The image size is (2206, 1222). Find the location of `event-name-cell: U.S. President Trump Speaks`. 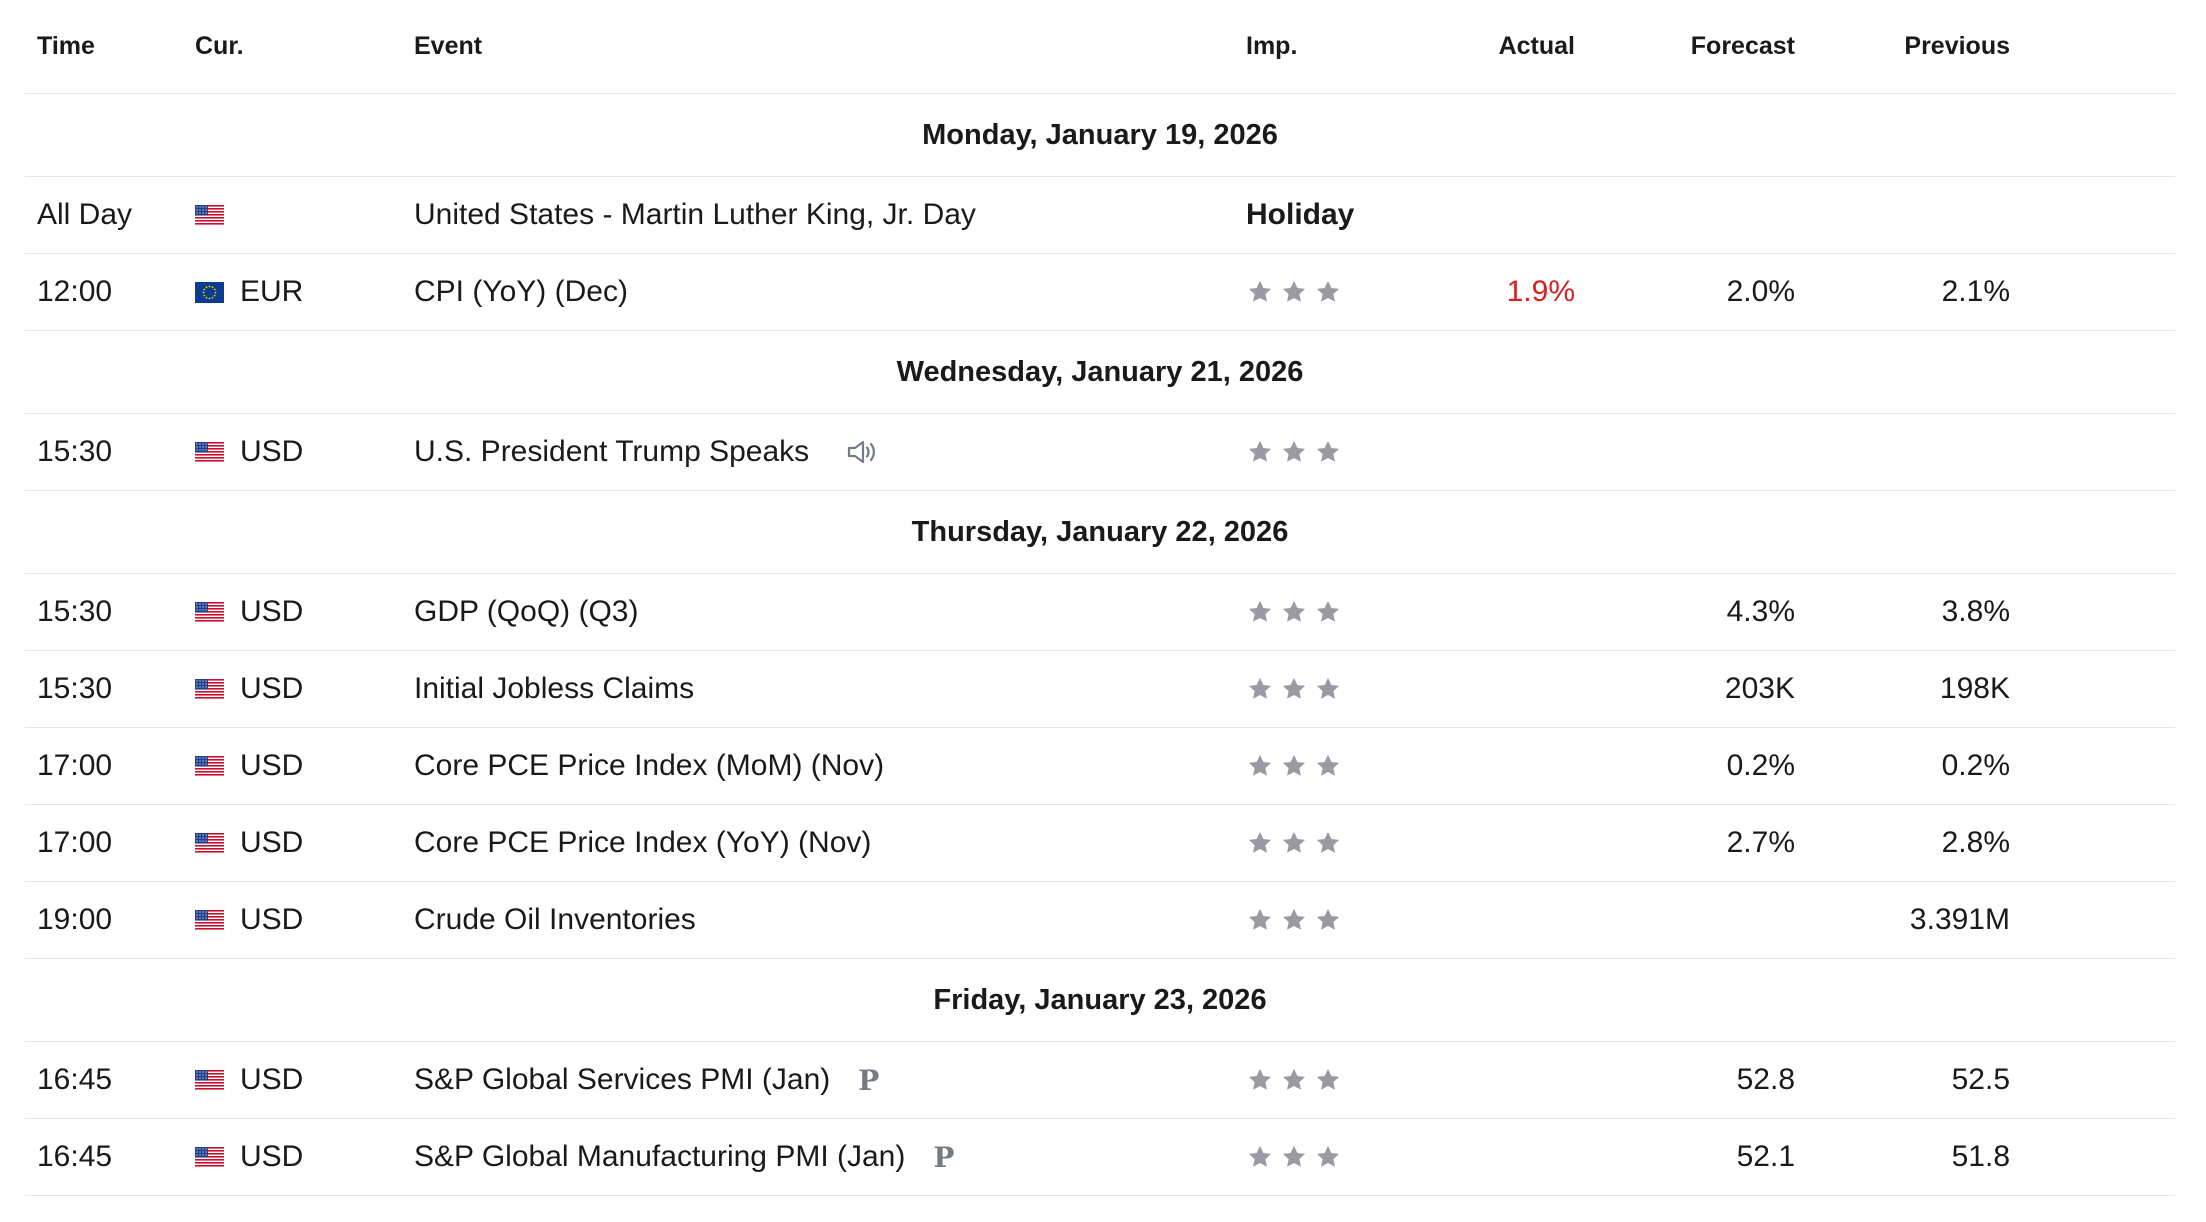

event-name-cell: U.S. President Trump Speaks is located at coordinates (646, 452).